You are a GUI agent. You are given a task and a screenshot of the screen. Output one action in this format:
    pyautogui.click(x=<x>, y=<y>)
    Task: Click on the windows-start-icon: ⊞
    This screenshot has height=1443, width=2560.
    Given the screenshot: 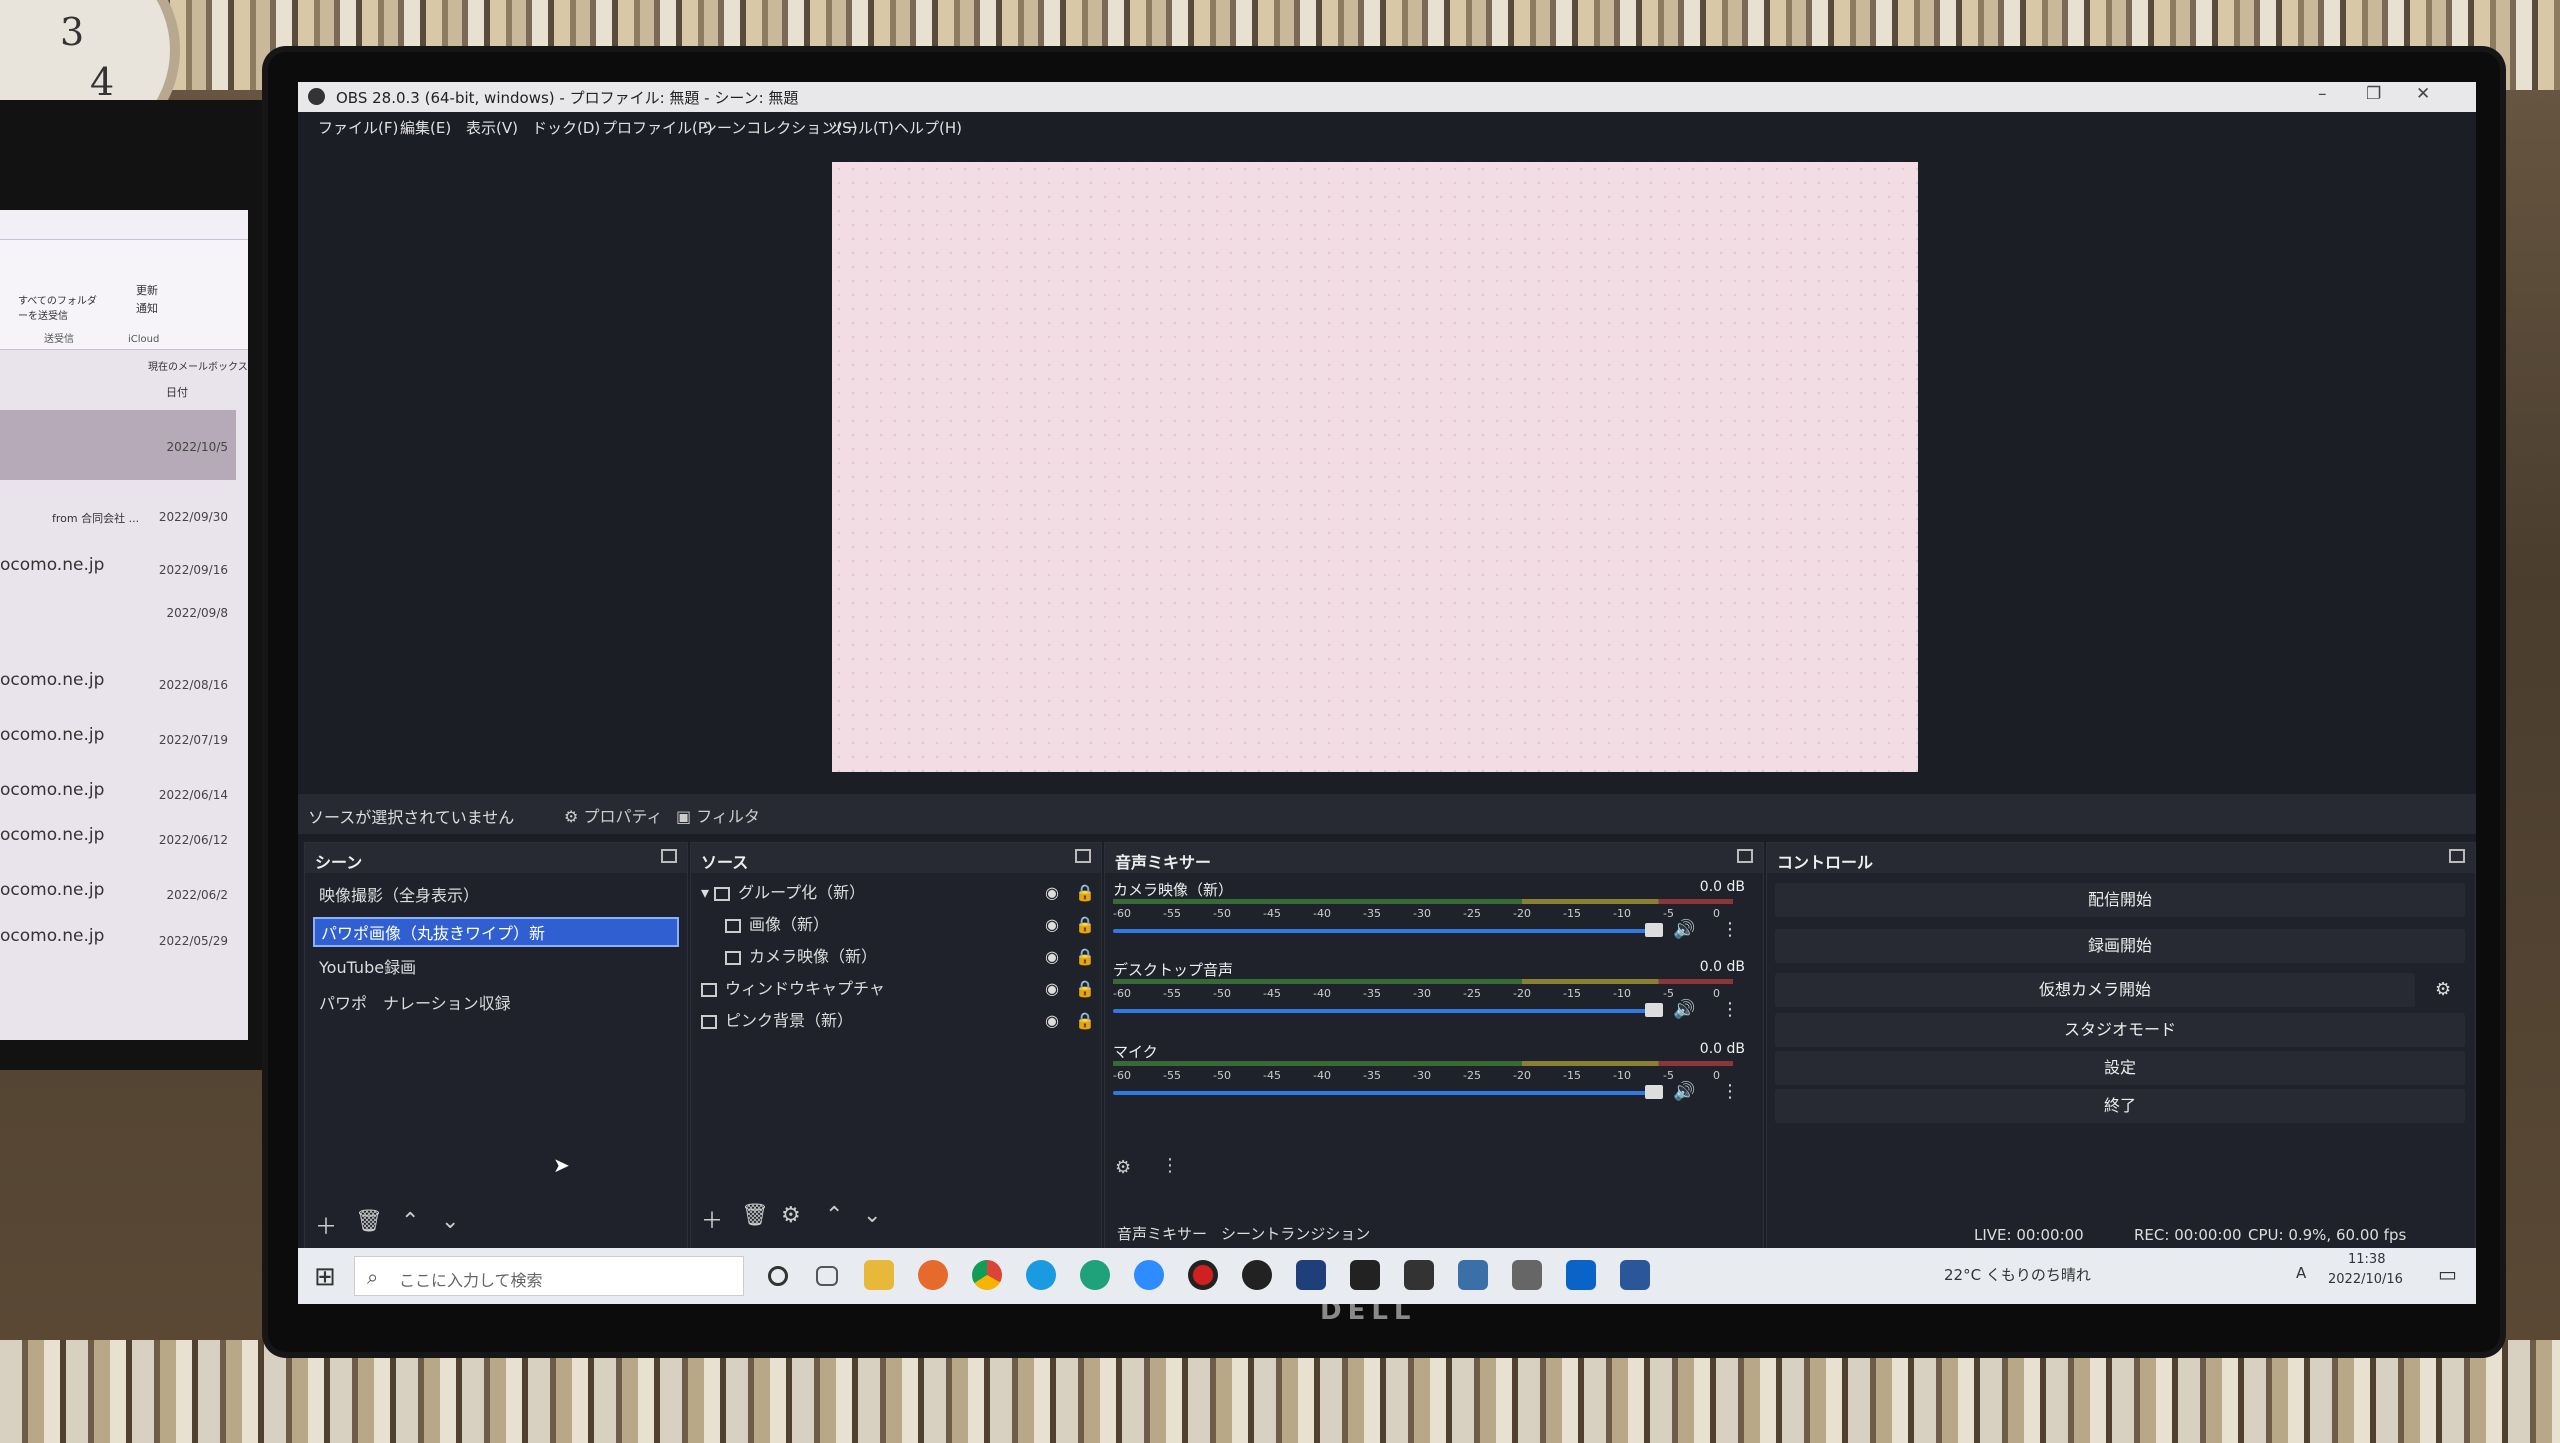 What is the action you would take?
    pyautogui.click(x=325, y=1277)
    